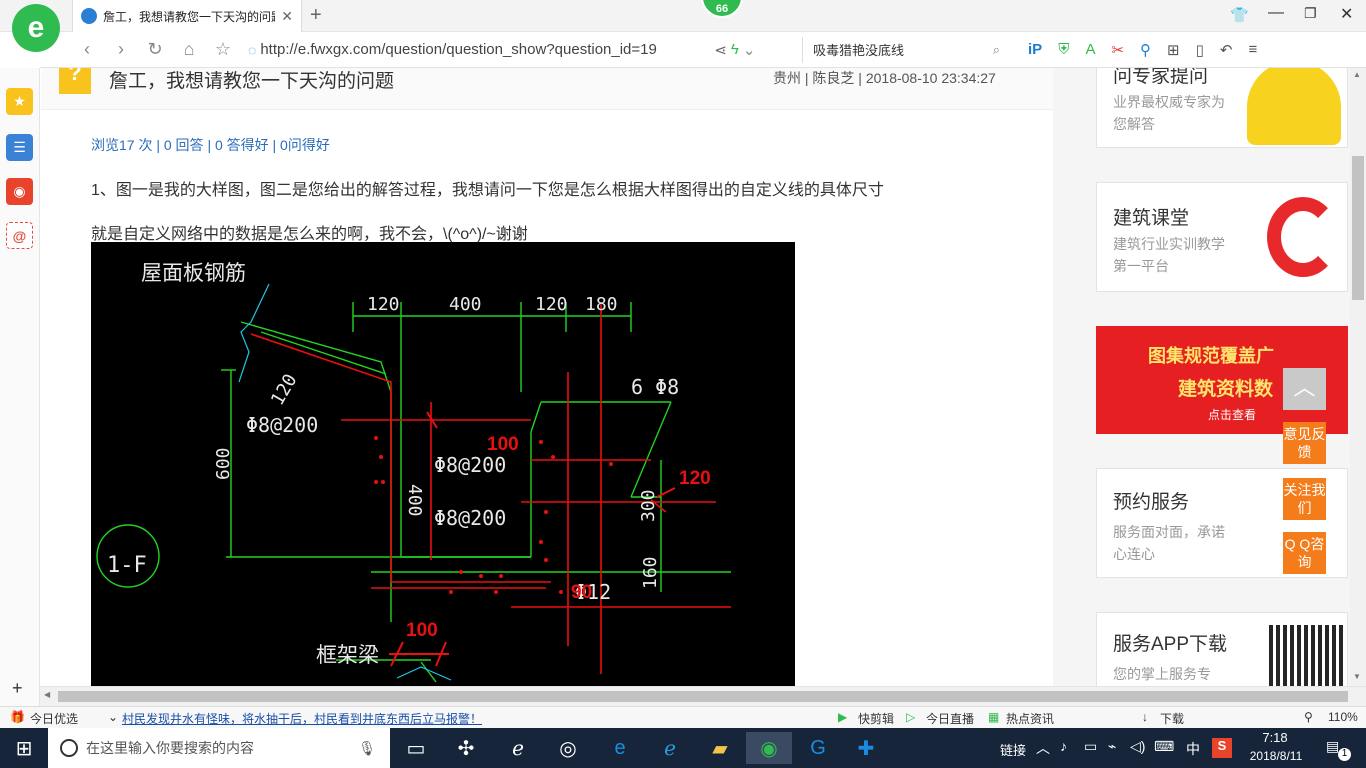  Describe the element at coordinates (1169, 543) in the screenshot. I see `appointment-card-desc: 服务面对面，承诺心连心` at that location.